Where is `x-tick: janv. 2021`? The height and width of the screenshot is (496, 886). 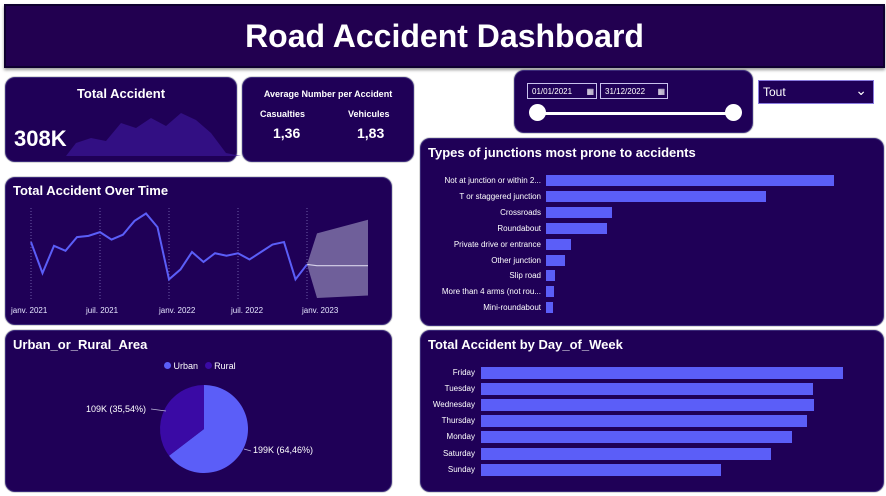
x-tick: janv. 2021 is located at coordinates (29, 310).